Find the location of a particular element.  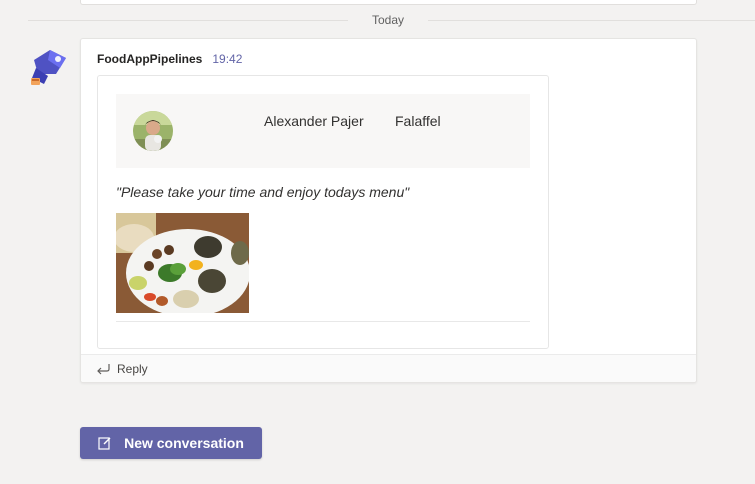

person-avatar is located at coordinates (153, 131).